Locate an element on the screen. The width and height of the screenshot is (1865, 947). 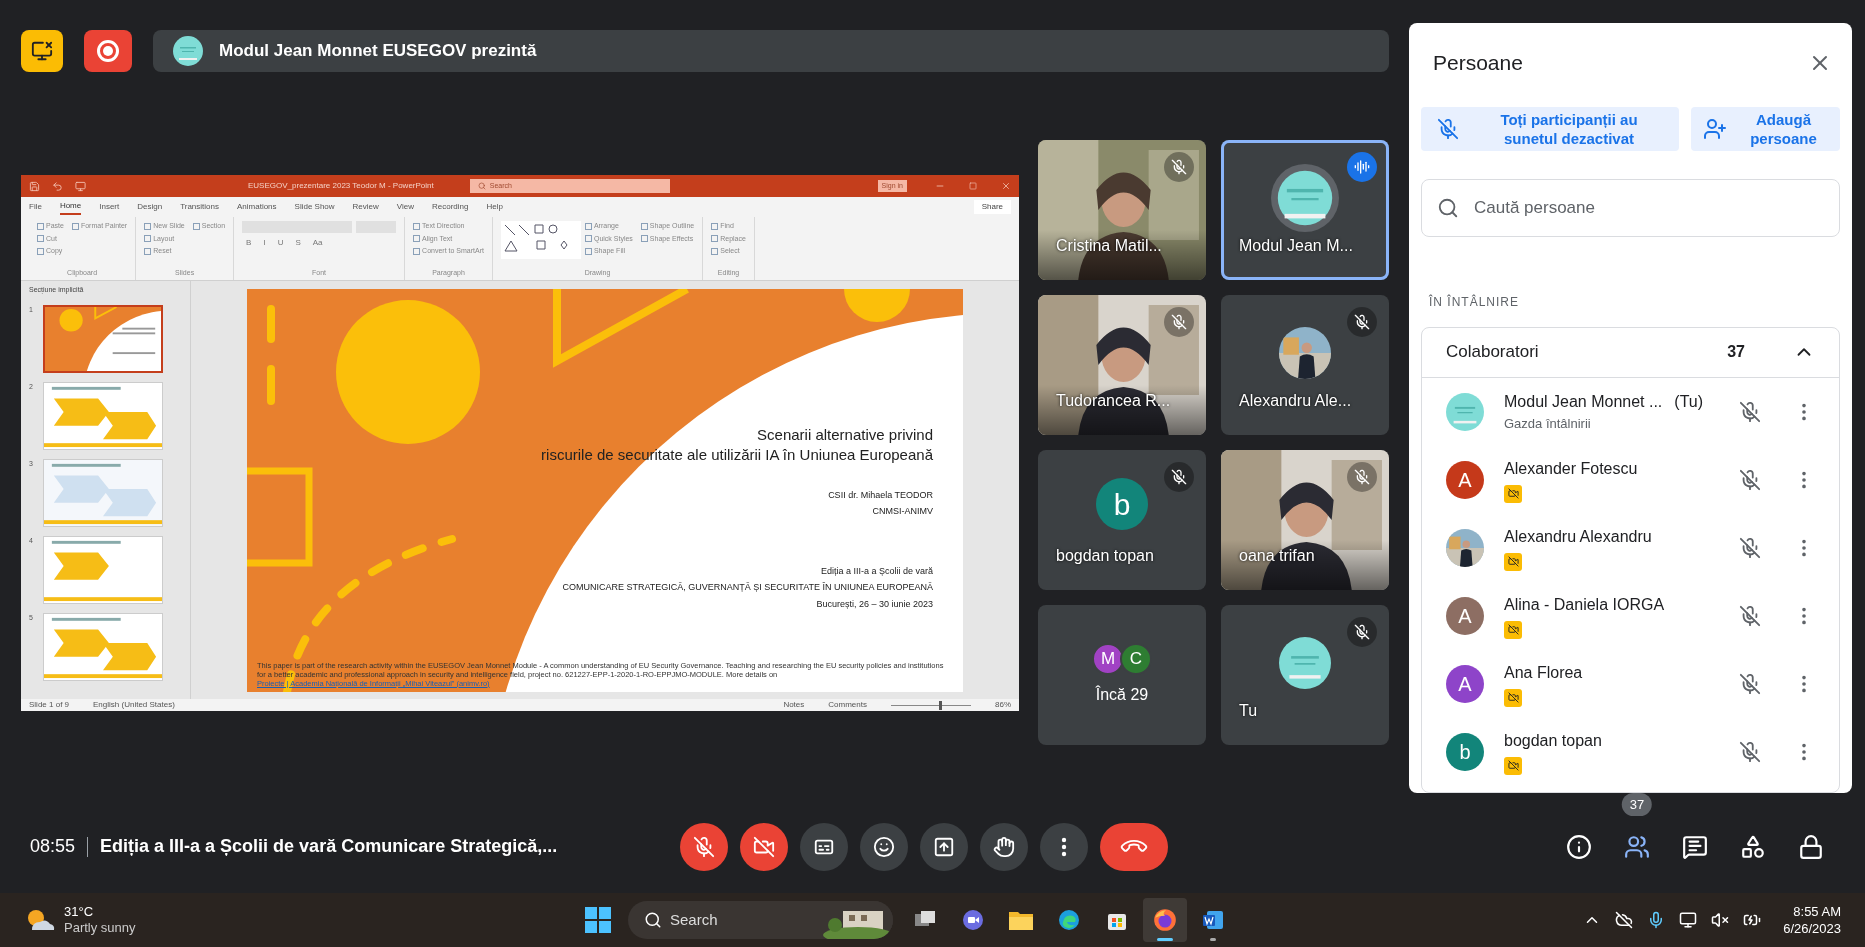
ribbon-tab: Slide Show is located at coordinates (314, 207).